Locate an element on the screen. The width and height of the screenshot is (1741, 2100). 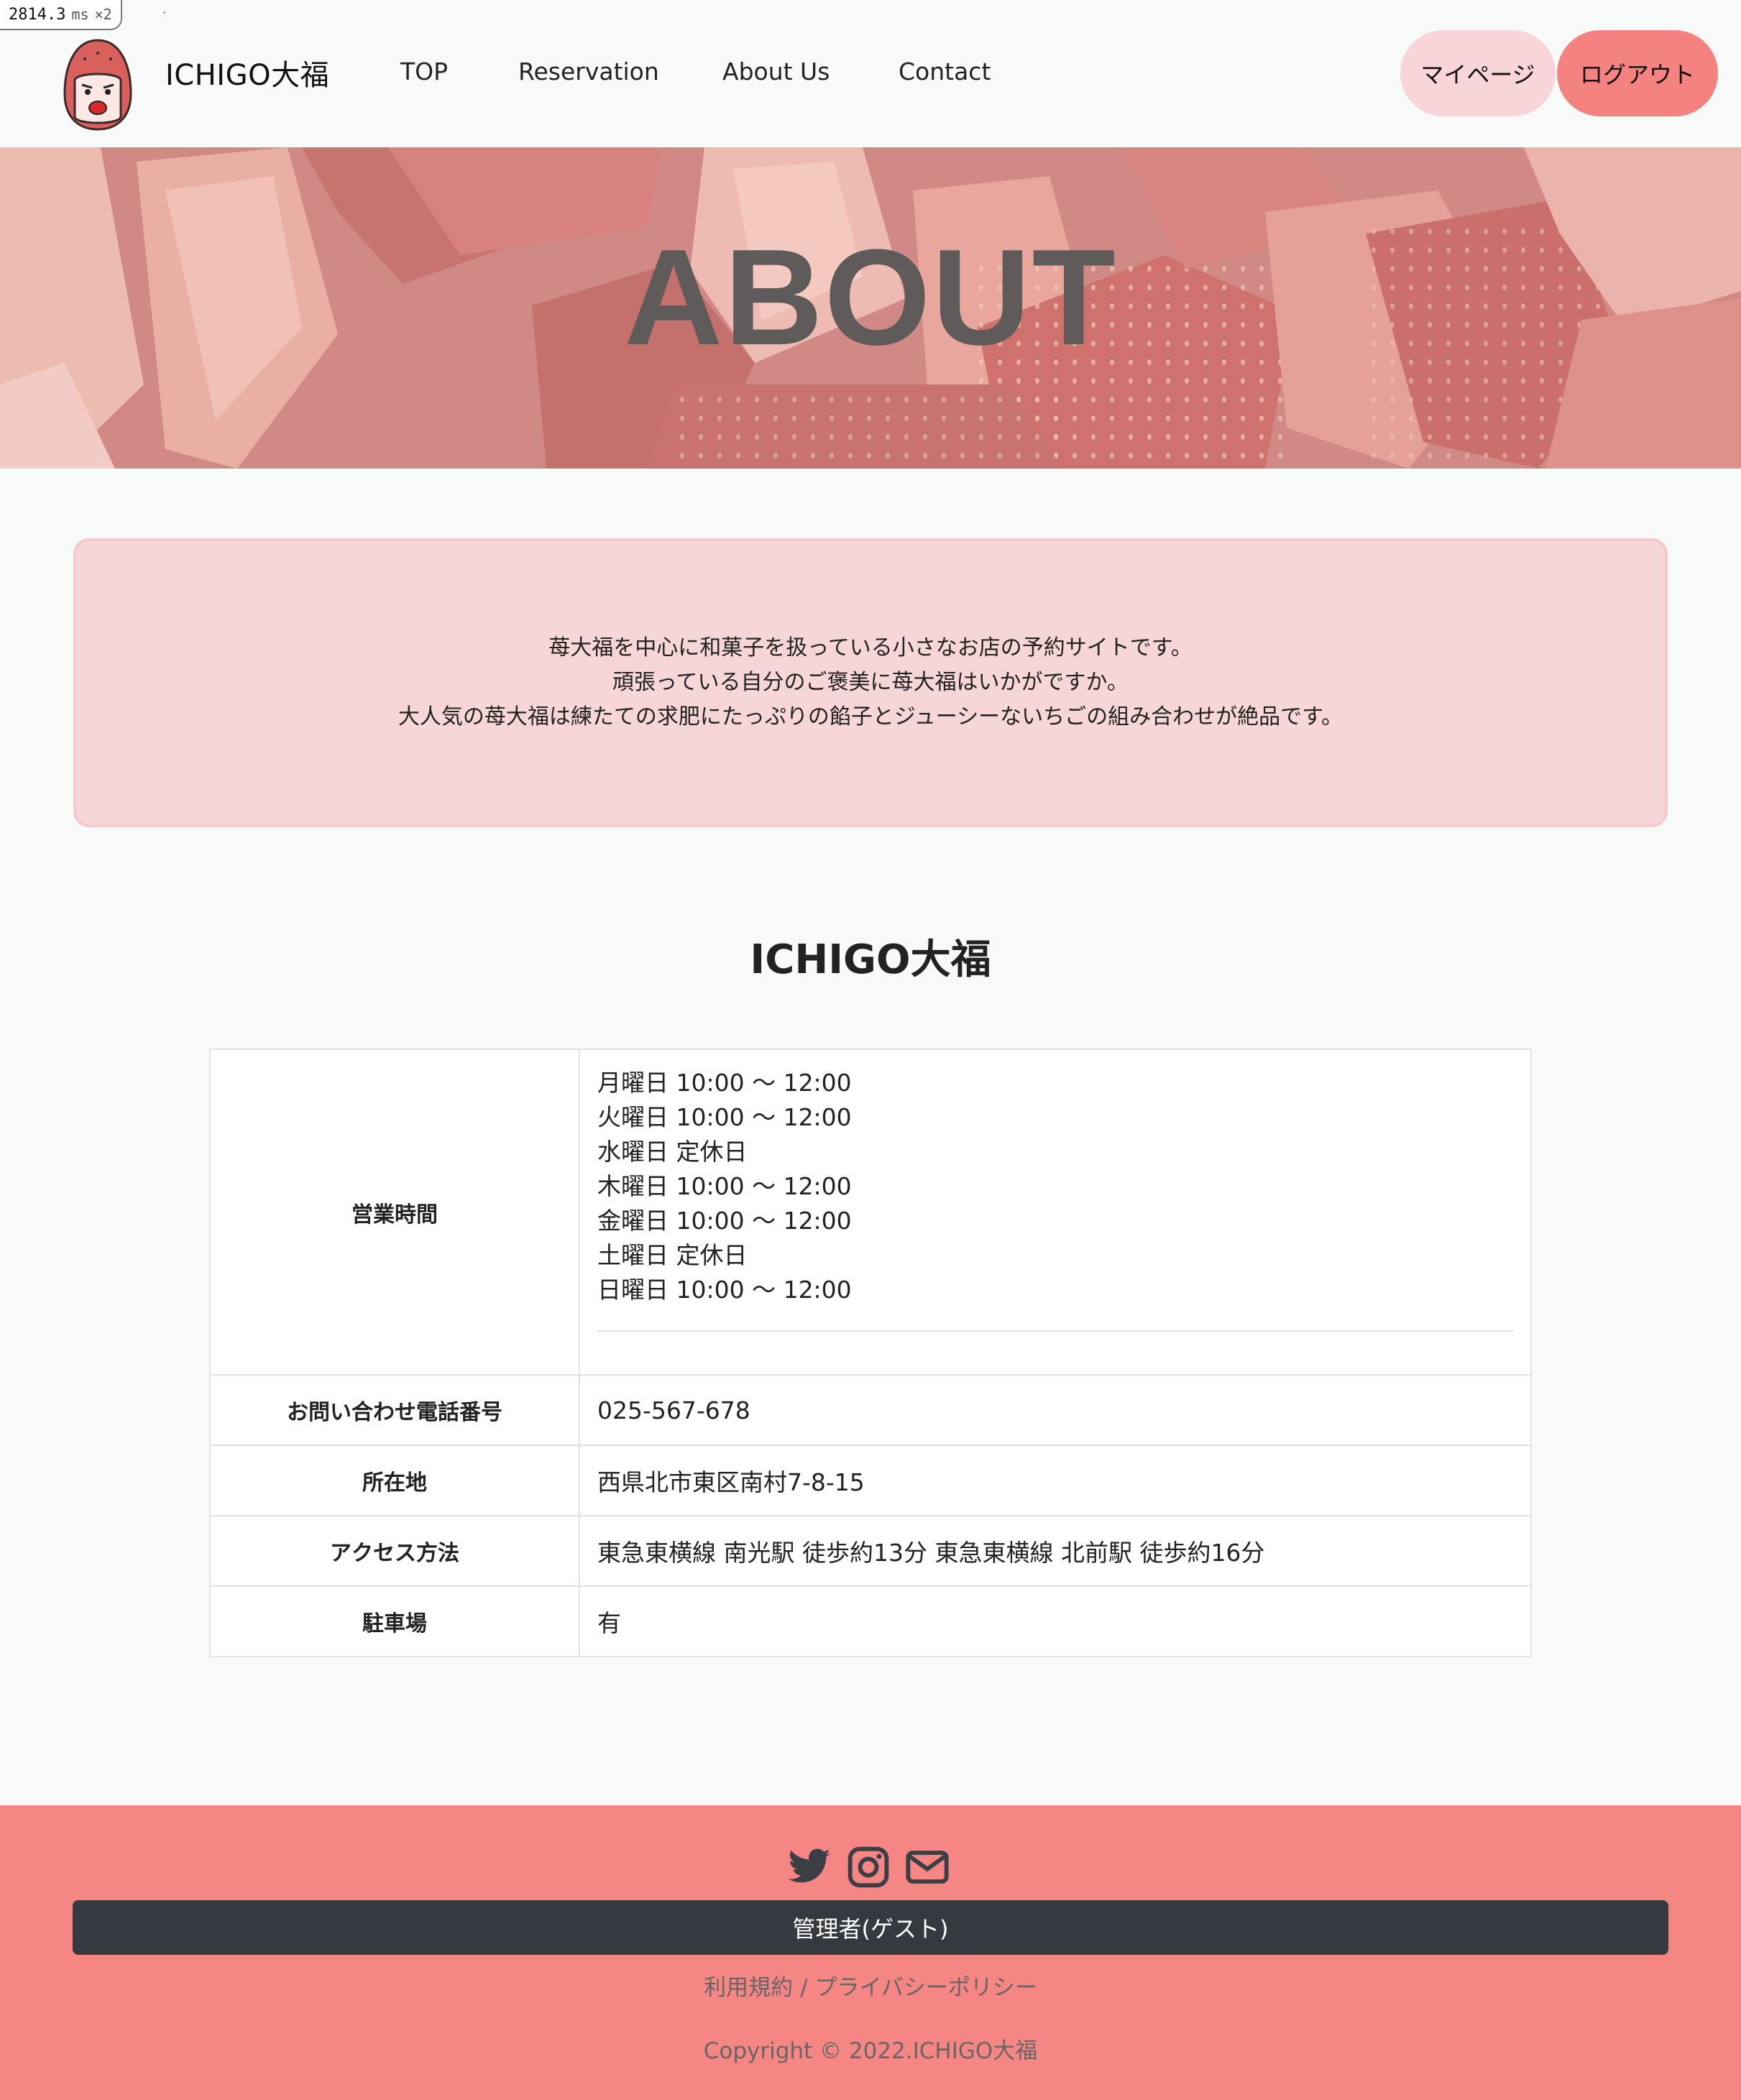
hours-friday: 金曜日 10:00 〜 12:00 is located at coordinates (724, 1221).